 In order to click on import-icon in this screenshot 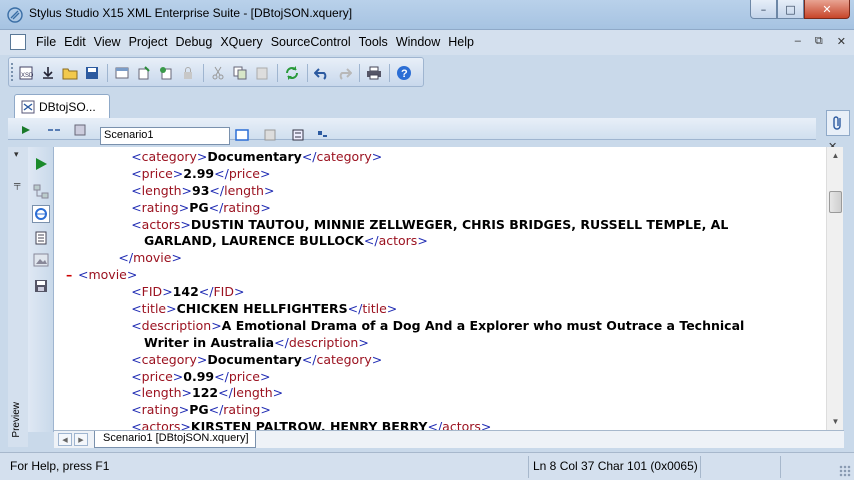, I will do `click(166, 73)`.